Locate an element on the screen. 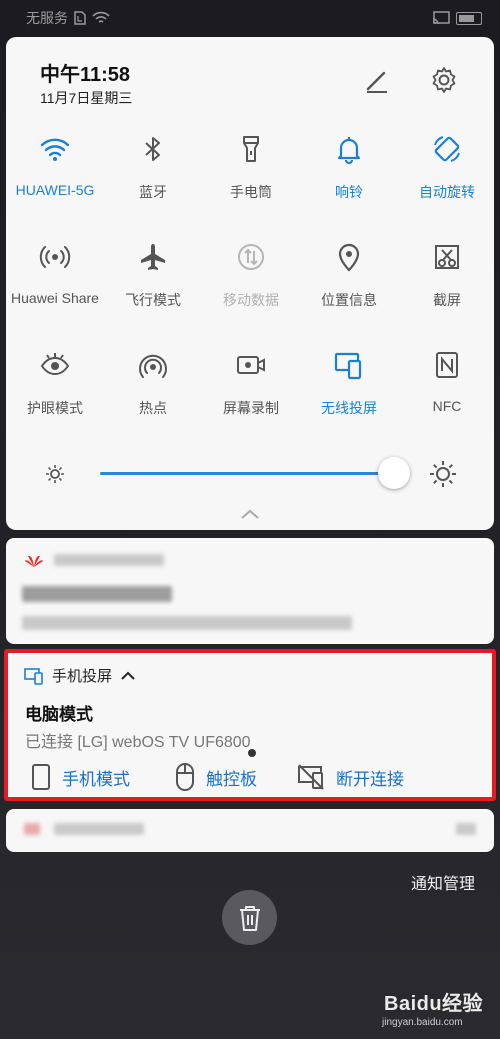 This screenshot has width=500, height=1039. edit-icon is located at coordinates (377, 80).